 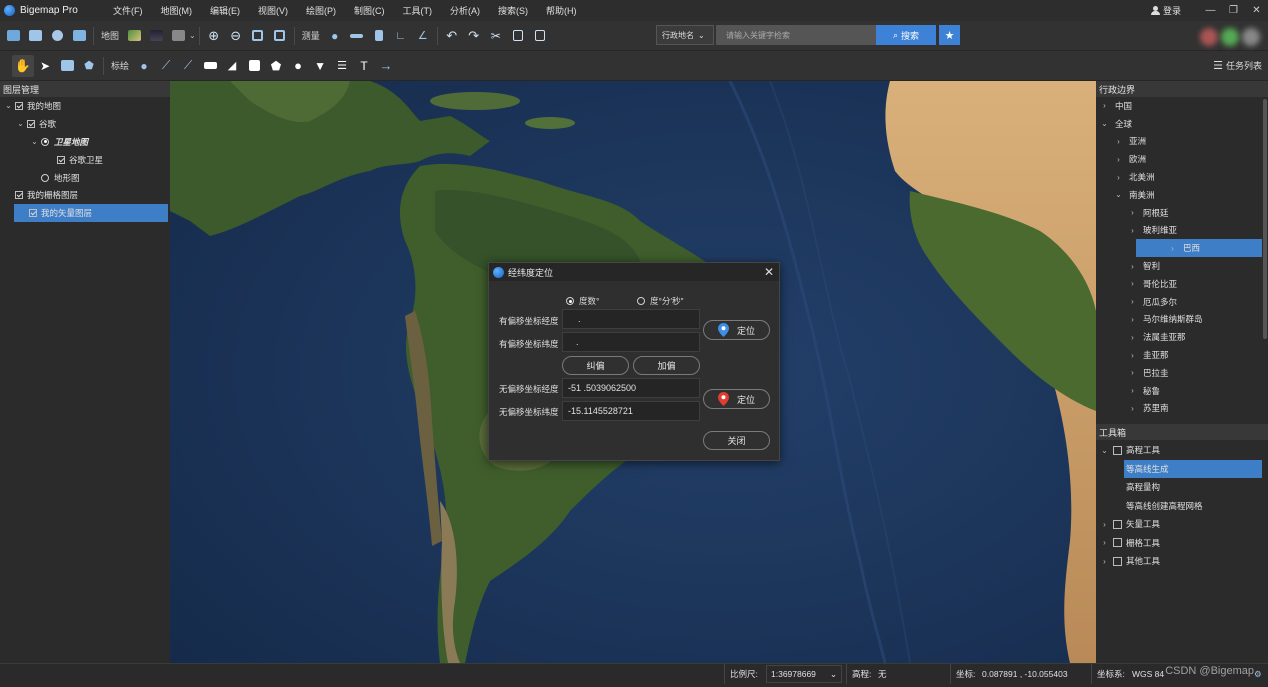 I want to click on draw-circle-button: ●, so click(x=298, y=66).